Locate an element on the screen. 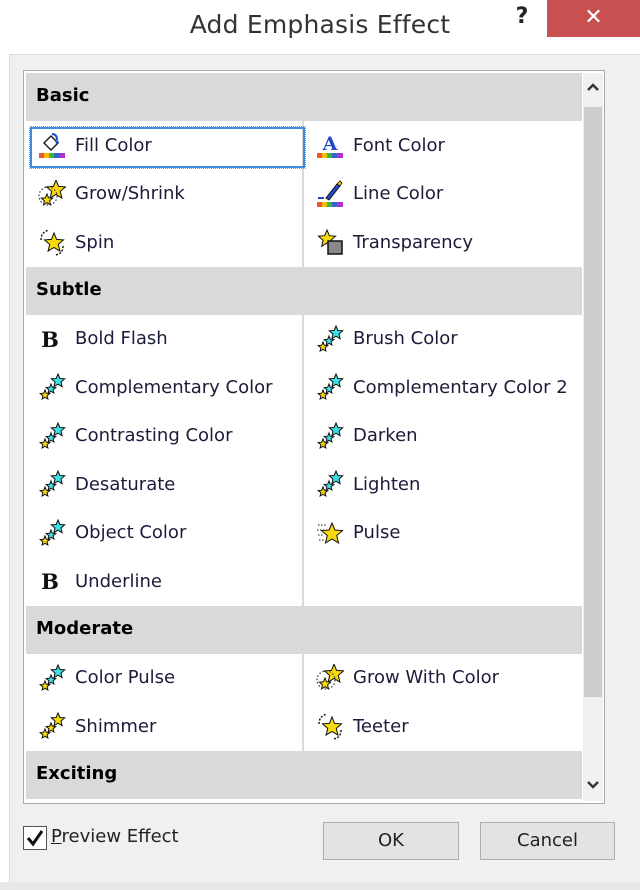 Image resolution: width=640 pixels, height=890 pixels. checkmark-icon is located at coordinates (35, 838).